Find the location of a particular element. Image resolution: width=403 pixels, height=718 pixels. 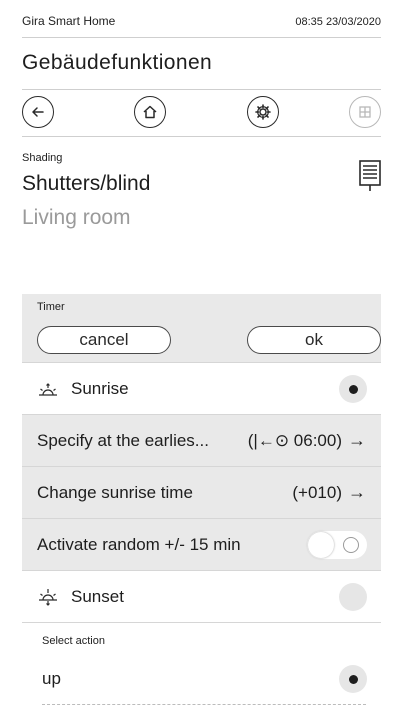

ok-button: ok is located at coordinates (314, 340).